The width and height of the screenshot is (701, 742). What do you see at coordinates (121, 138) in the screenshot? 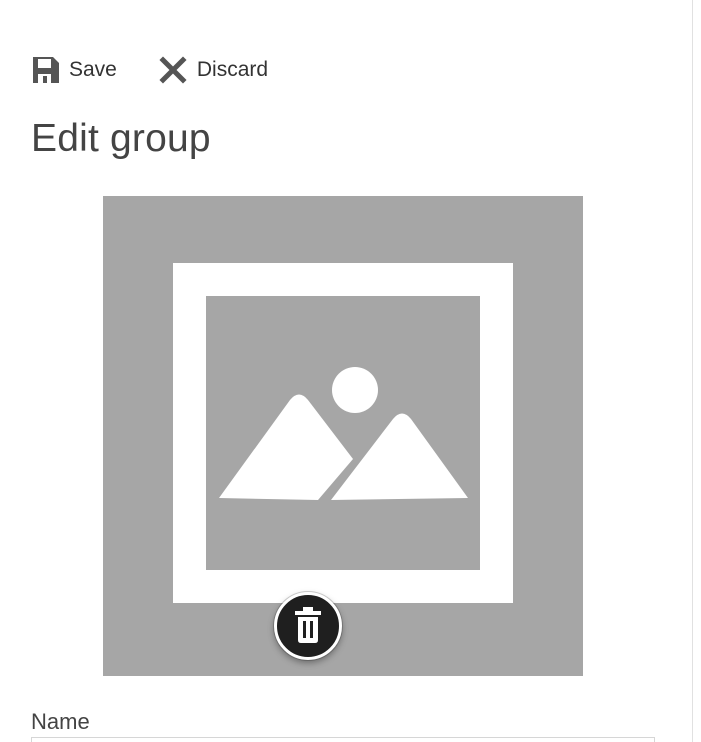
I see `page-title: Edit group` at bounding box center [121, 138].